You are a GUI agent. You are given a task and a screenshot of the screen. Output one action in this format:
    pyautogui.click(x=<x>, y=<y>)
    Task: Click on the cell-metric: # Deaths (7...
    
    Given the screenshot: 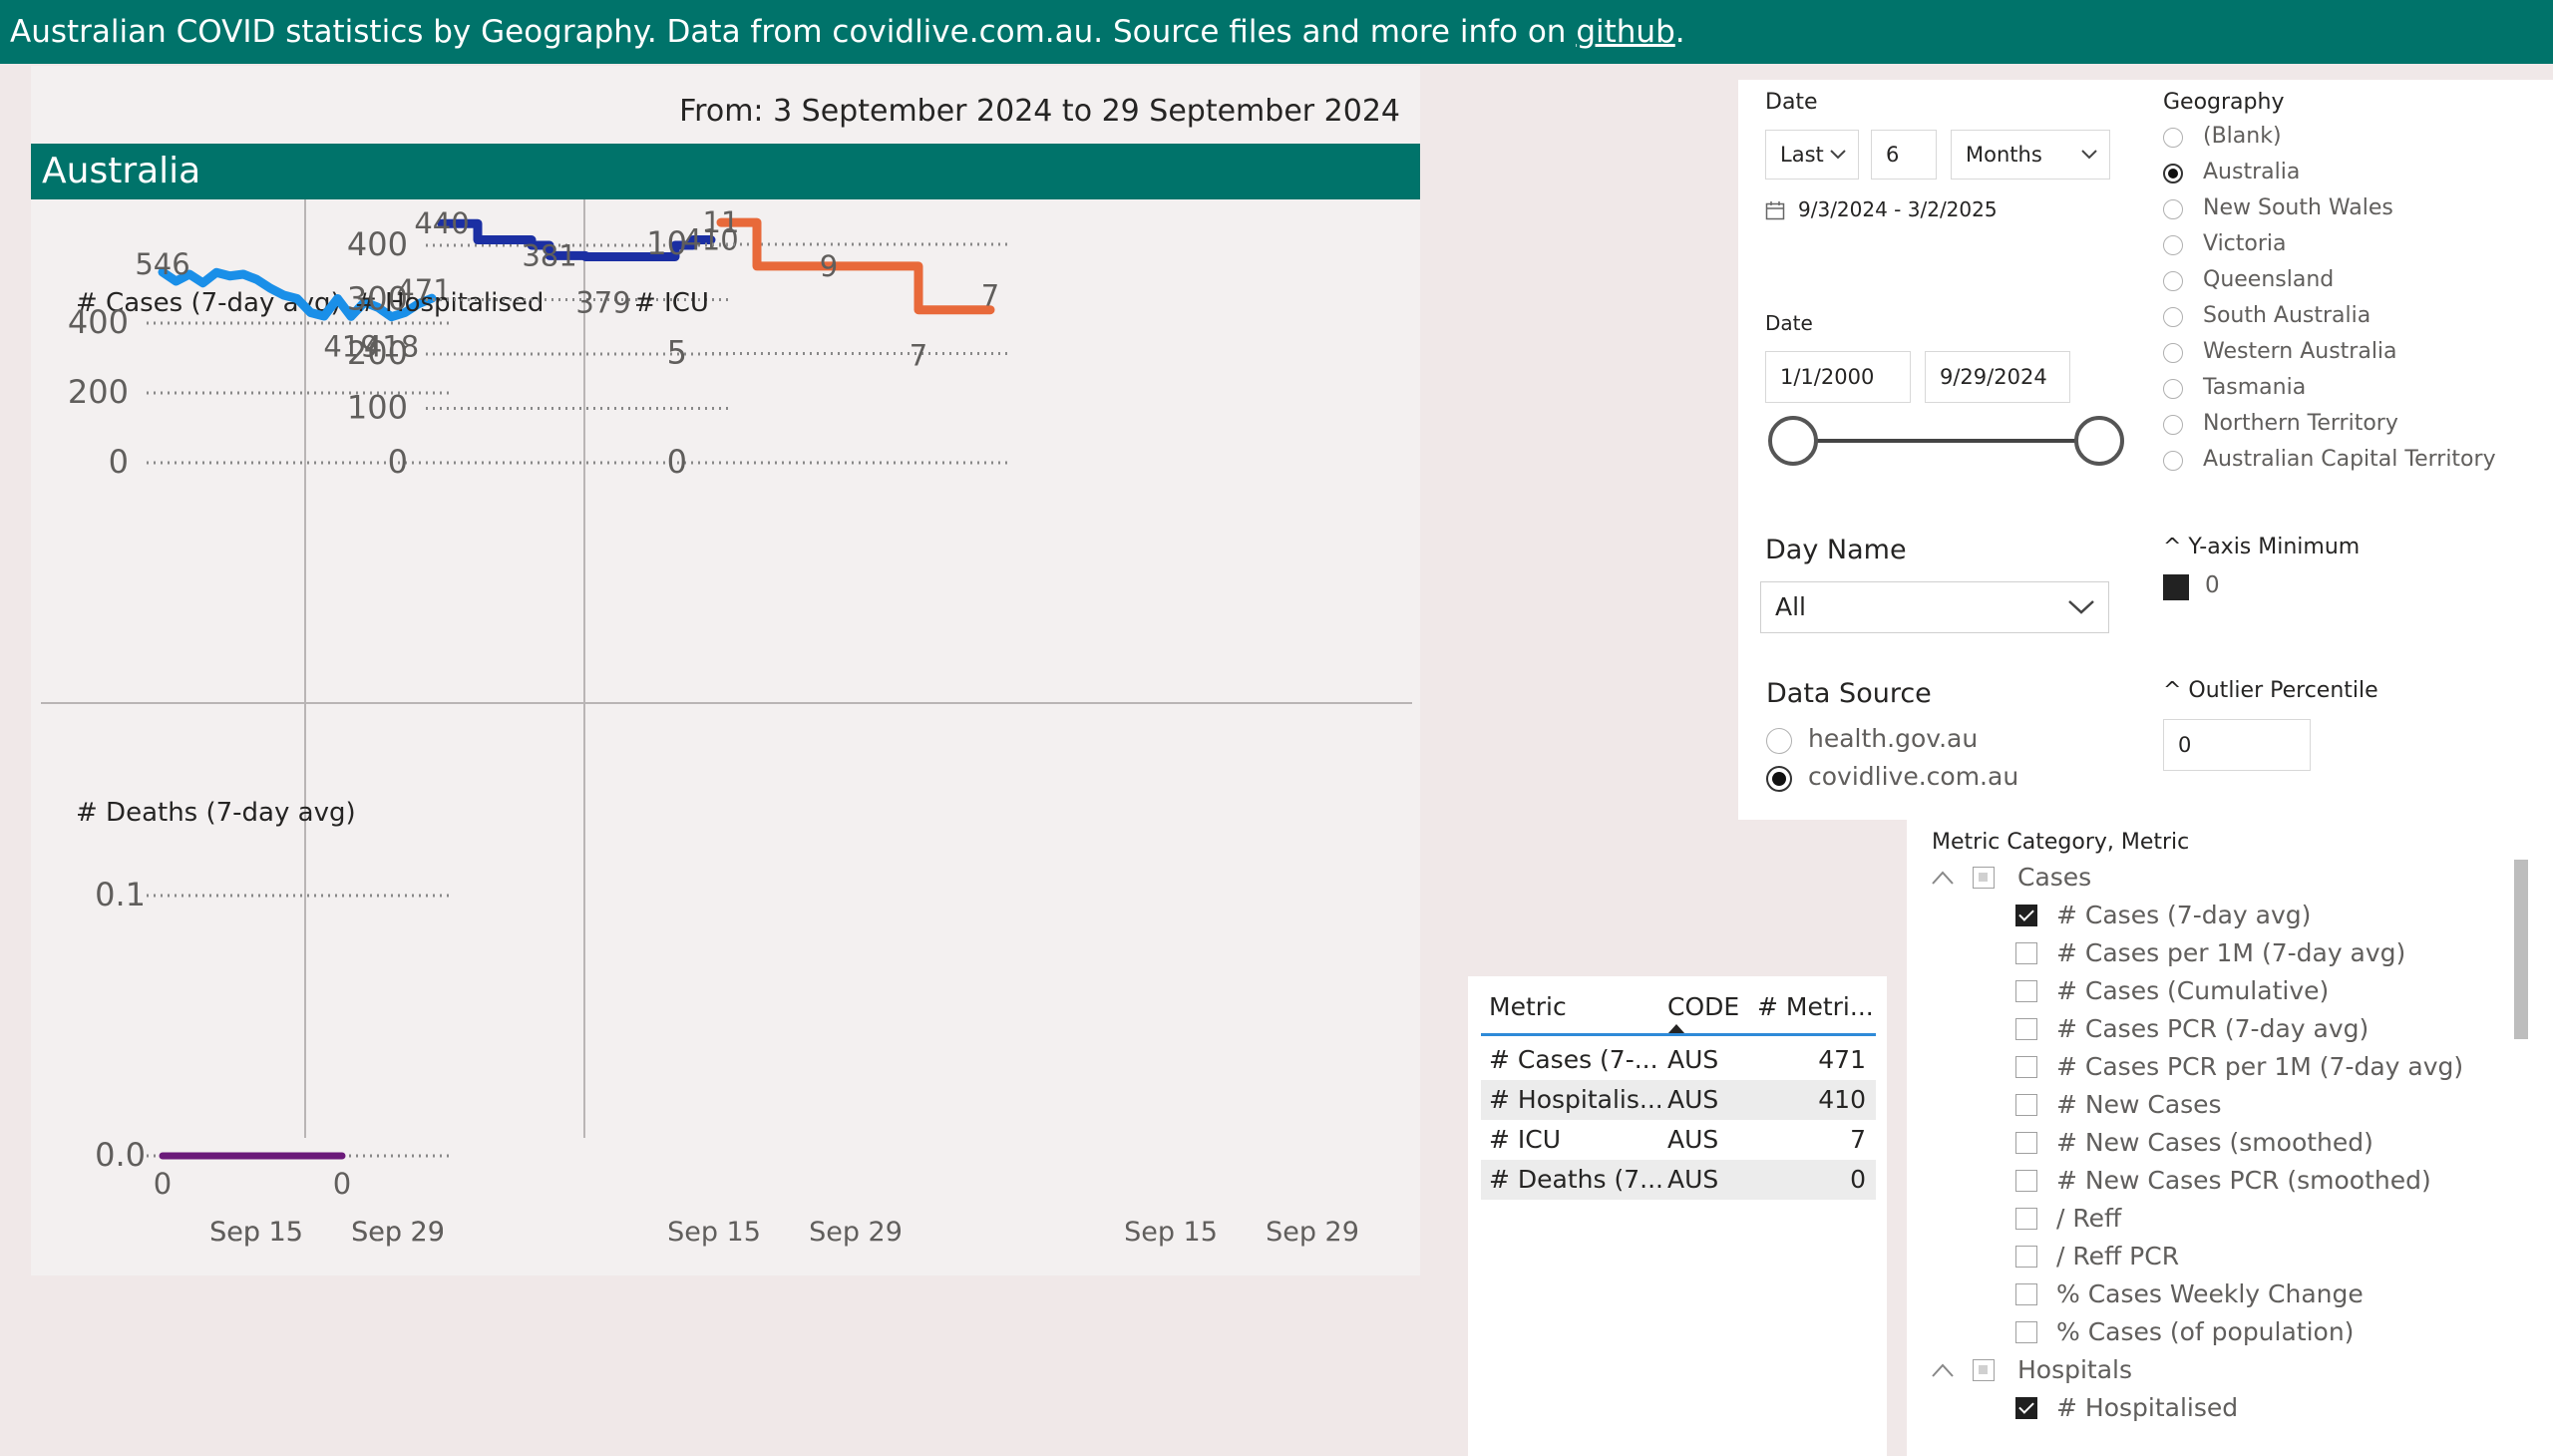 What is the action you would take?
    pyautogui.click(x=1576, y=1179)
    